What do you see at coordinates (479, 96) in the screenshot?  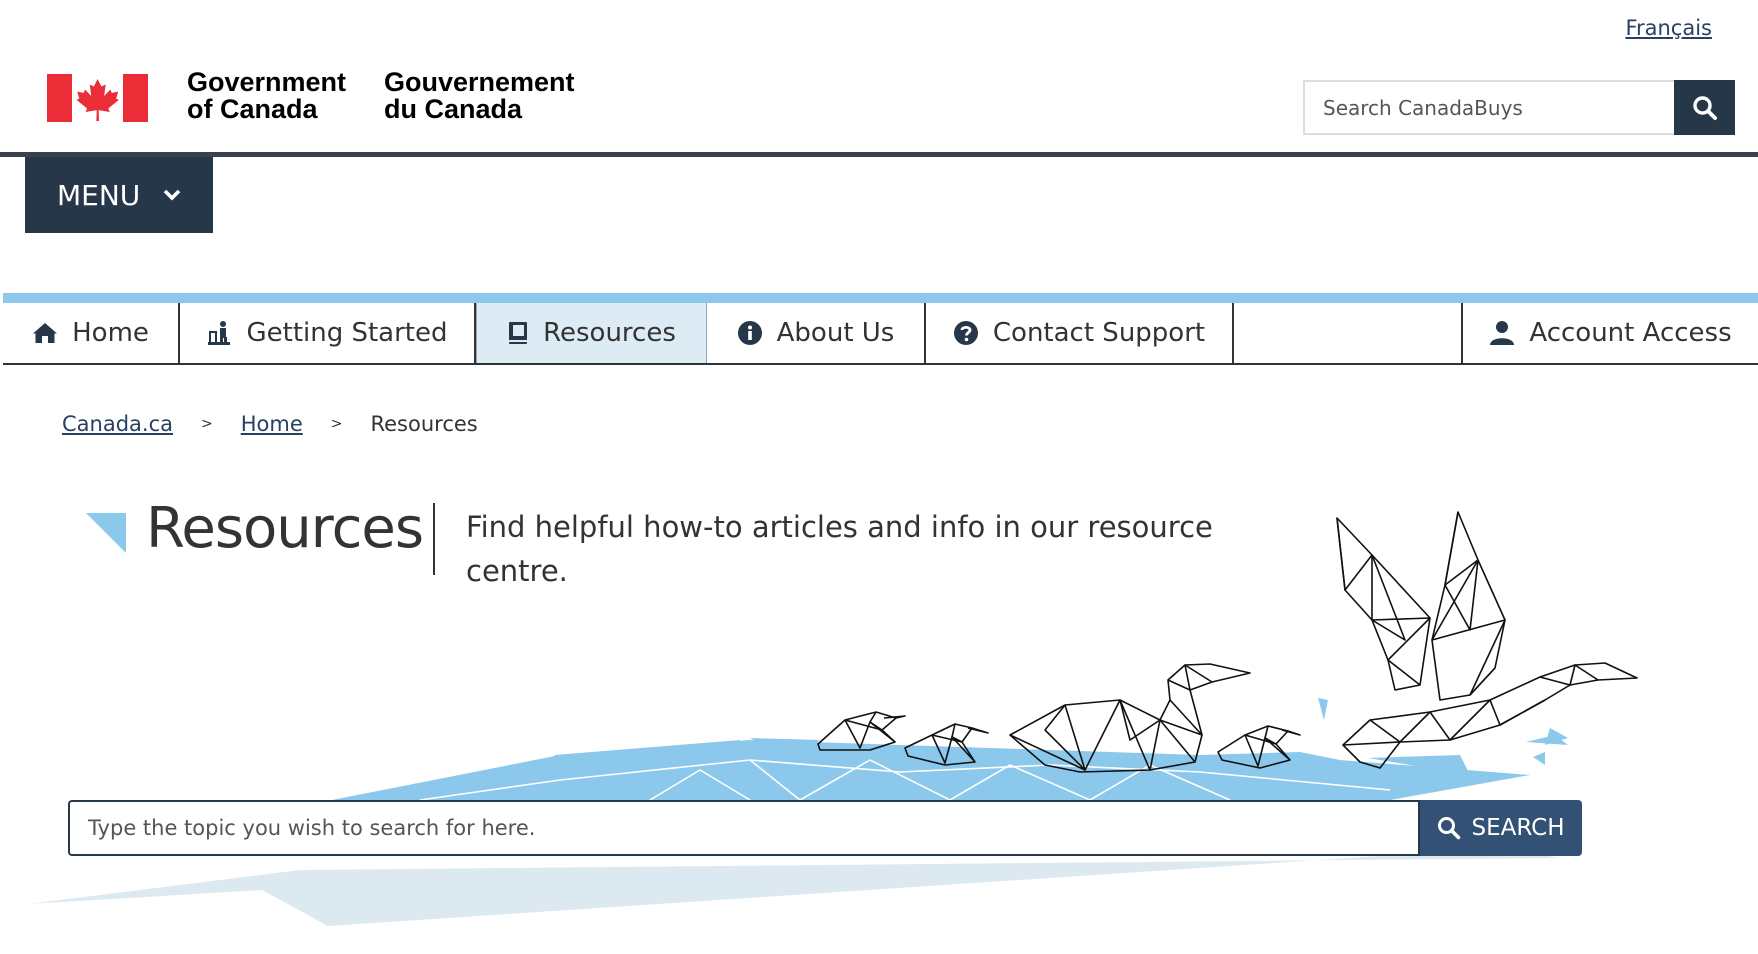 I see `government-of-canada-wordmark-fr: Gouvernement du Canada` at bounding box center [479, 96].